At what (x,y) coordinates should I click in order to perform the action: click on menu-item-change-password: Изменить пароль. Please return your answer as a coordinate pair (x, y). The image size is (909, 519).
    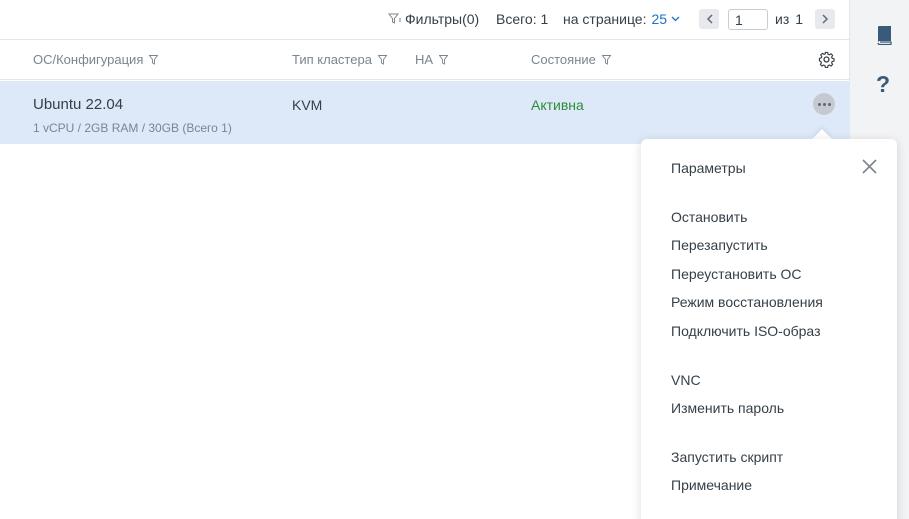
    Looking at the image, I should click on (727, 408).